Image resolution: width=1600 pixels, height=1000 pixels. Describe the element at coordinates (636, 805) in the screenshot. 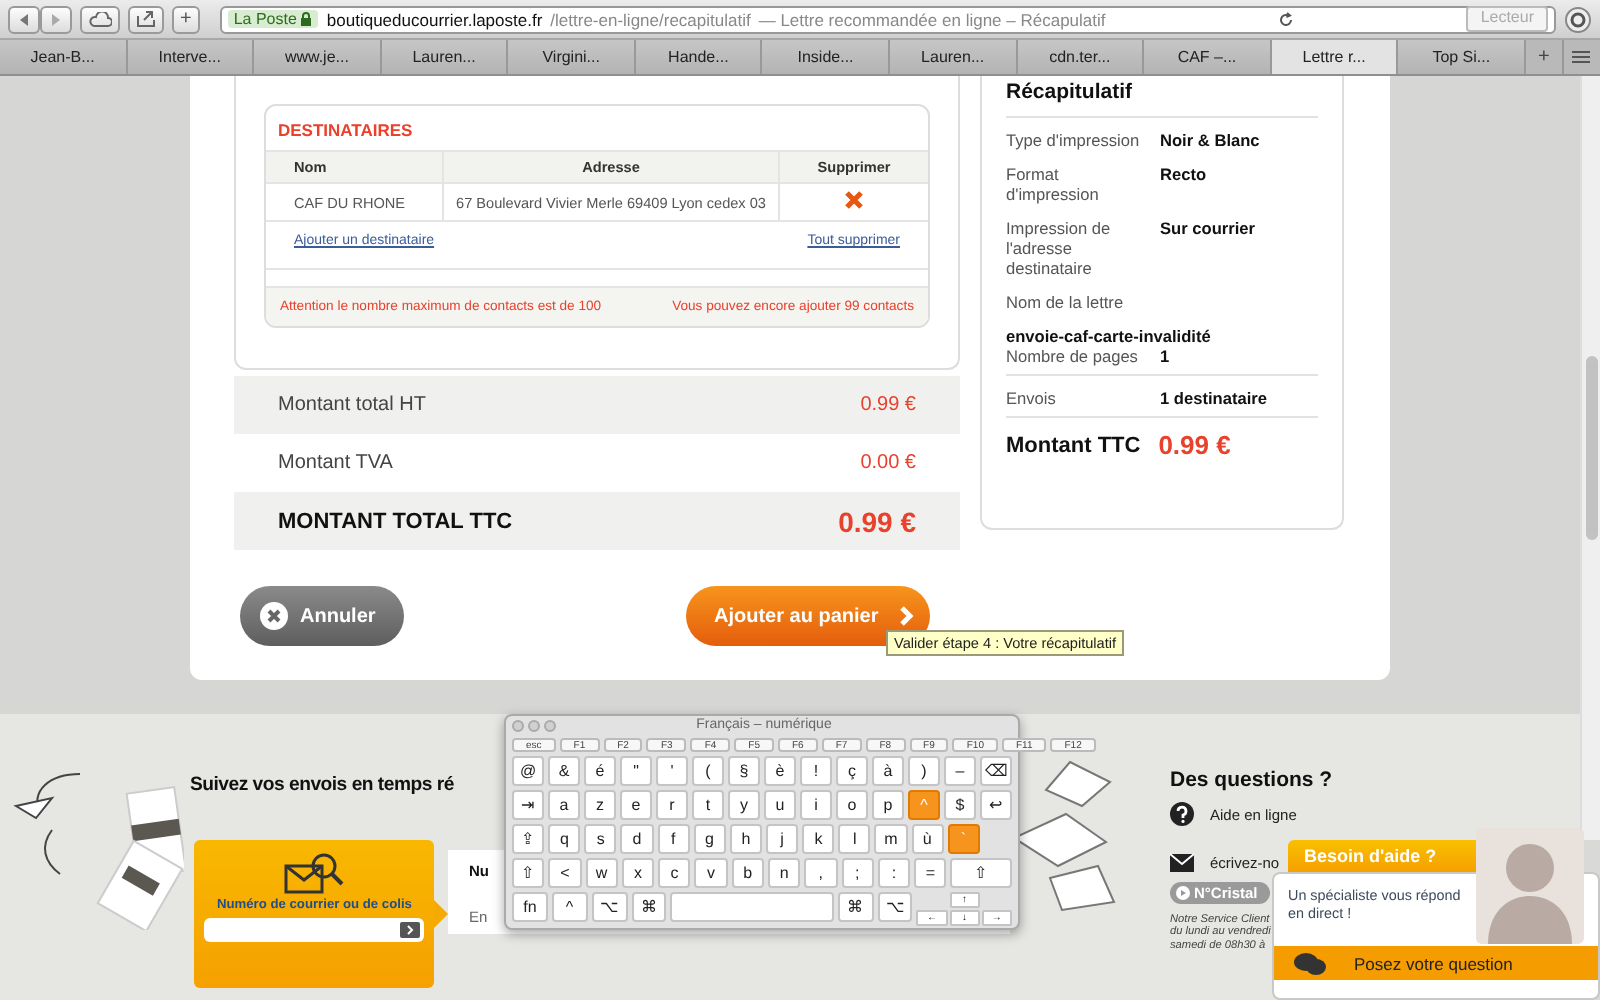

I see `keyboard-key: e` at that location.